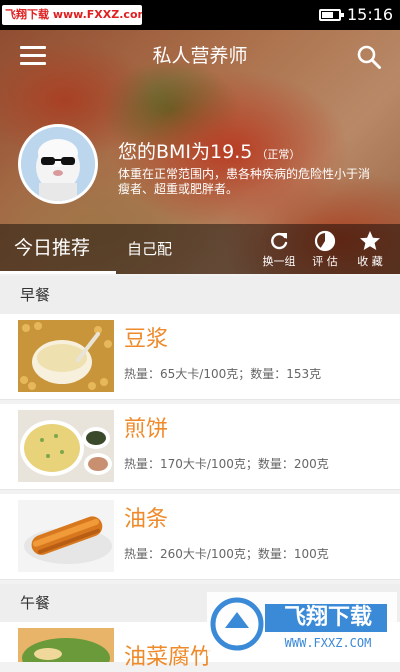  What do you see at coordinates (325, 241) in the screenshot?
I see `pie-chart-icon` at bounding box center [325, 241].